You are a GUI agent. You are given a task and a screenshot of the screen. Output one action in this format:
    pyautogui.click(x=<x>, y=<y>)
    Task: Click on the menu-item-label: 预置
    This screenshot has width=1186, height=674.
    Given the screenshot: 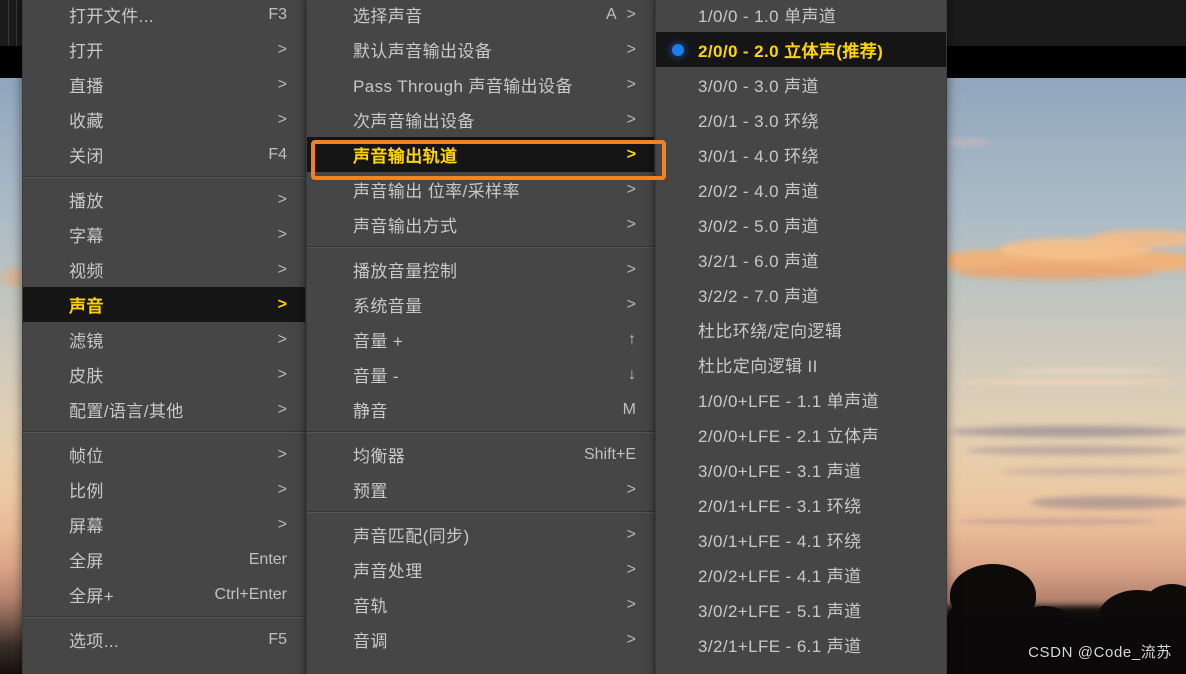 What is the action you would take?
    pyautogui.click(x=370, y=491)
    